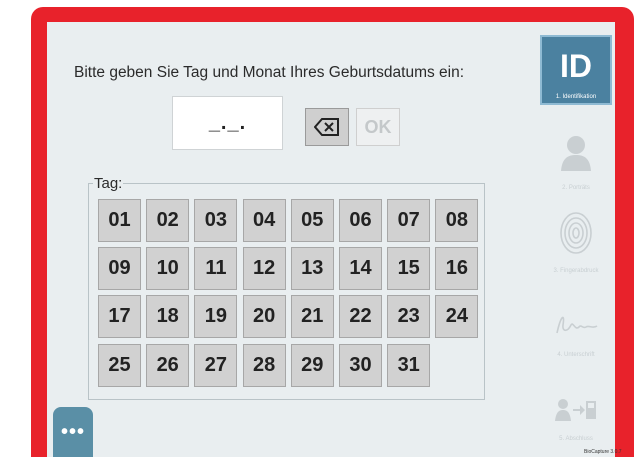 Image resolution: width=643 pixels, height=463 pixels. What do you see at coordinates (457, 220) in the screenshot?
I see `day-button: 08` at bounding box center [457, 220].